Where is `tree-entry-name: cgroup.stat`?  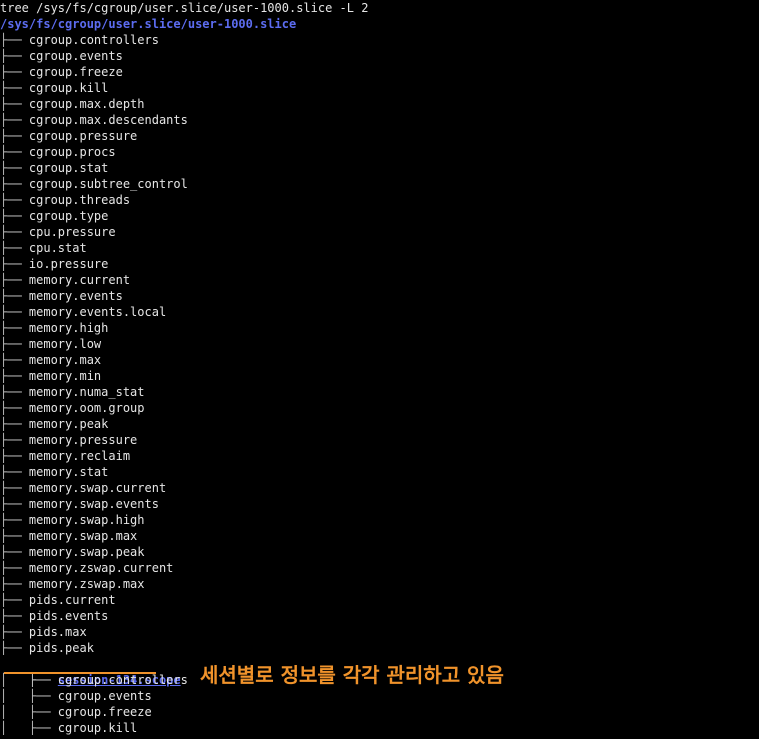 tree-entry-name: cgroup.stat is located at coordinates (68, 168).